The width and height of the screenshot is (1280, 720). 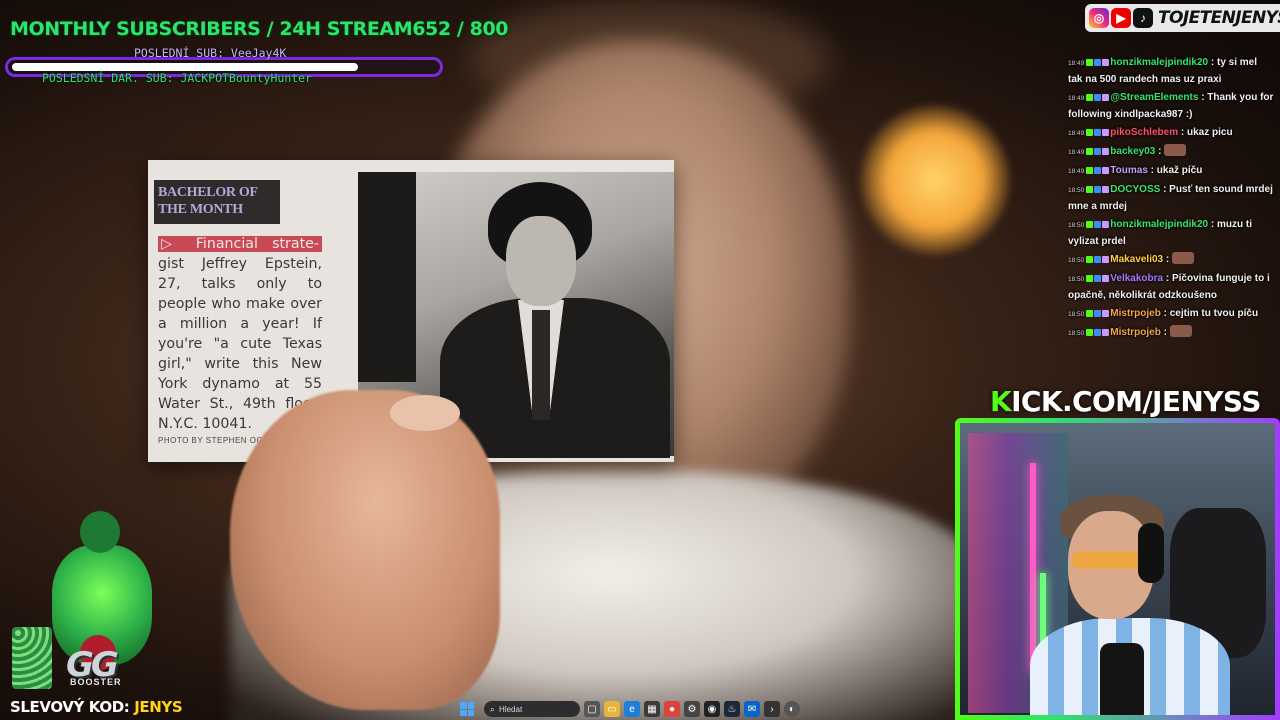 What do you see at coordinates (592, 709) in the screenshot?
I see `task-view-icon: ▢` at bounding box center [592, 709].